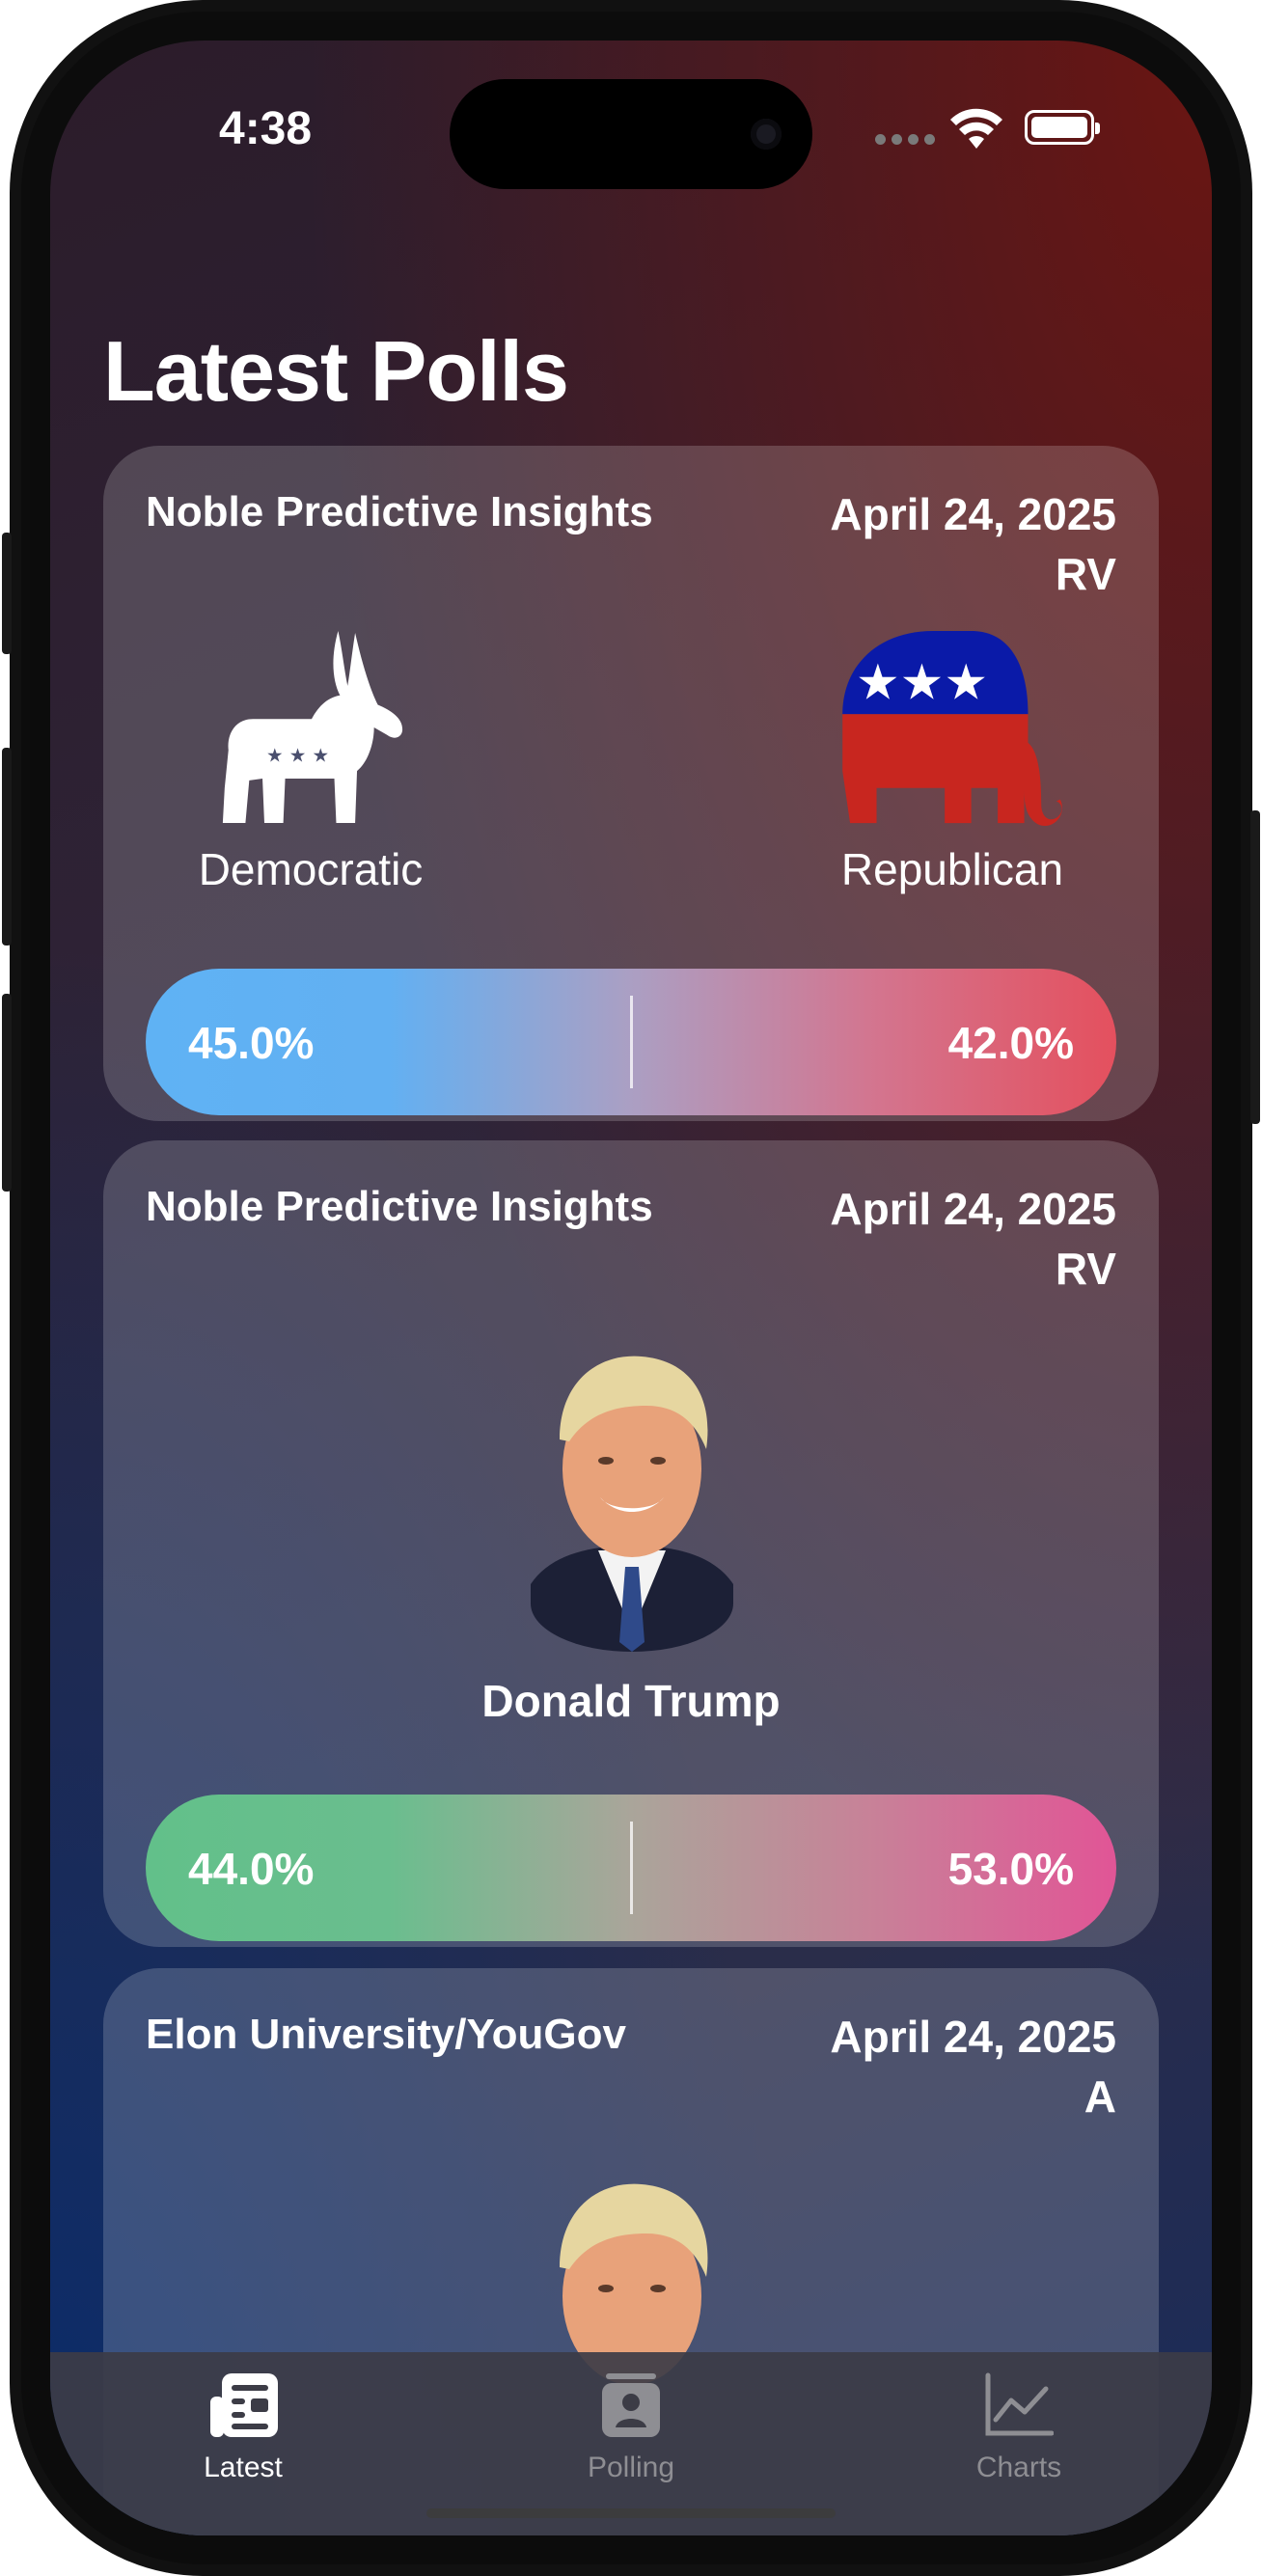  What do you see at coordinates (952, 869) in the screenshot?
I see `right-party-label: Republican` at bounding box center [952, 869].